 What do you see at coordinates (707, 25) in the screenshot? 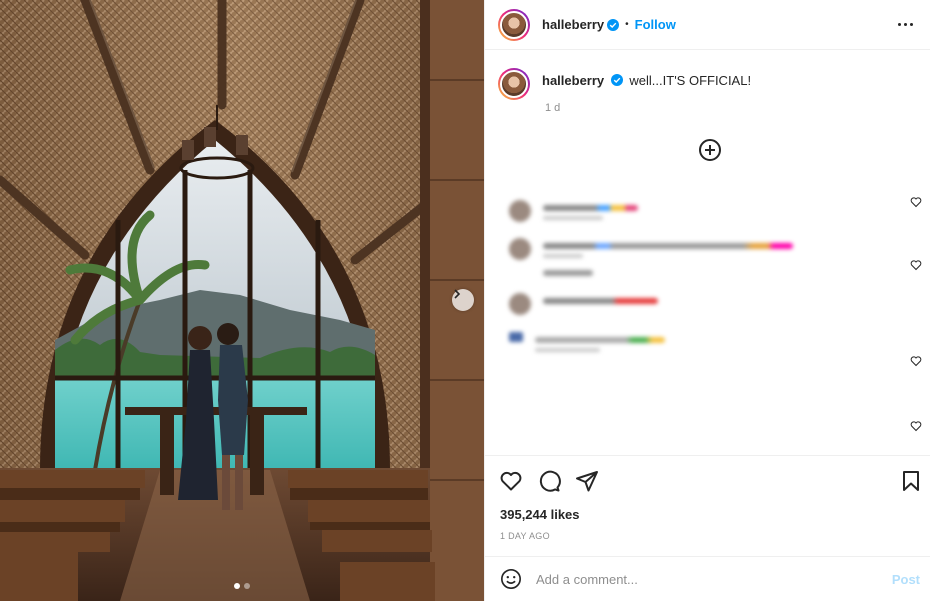
I see `post-header: halleberry • Follow` at bounding box center [707, 25].